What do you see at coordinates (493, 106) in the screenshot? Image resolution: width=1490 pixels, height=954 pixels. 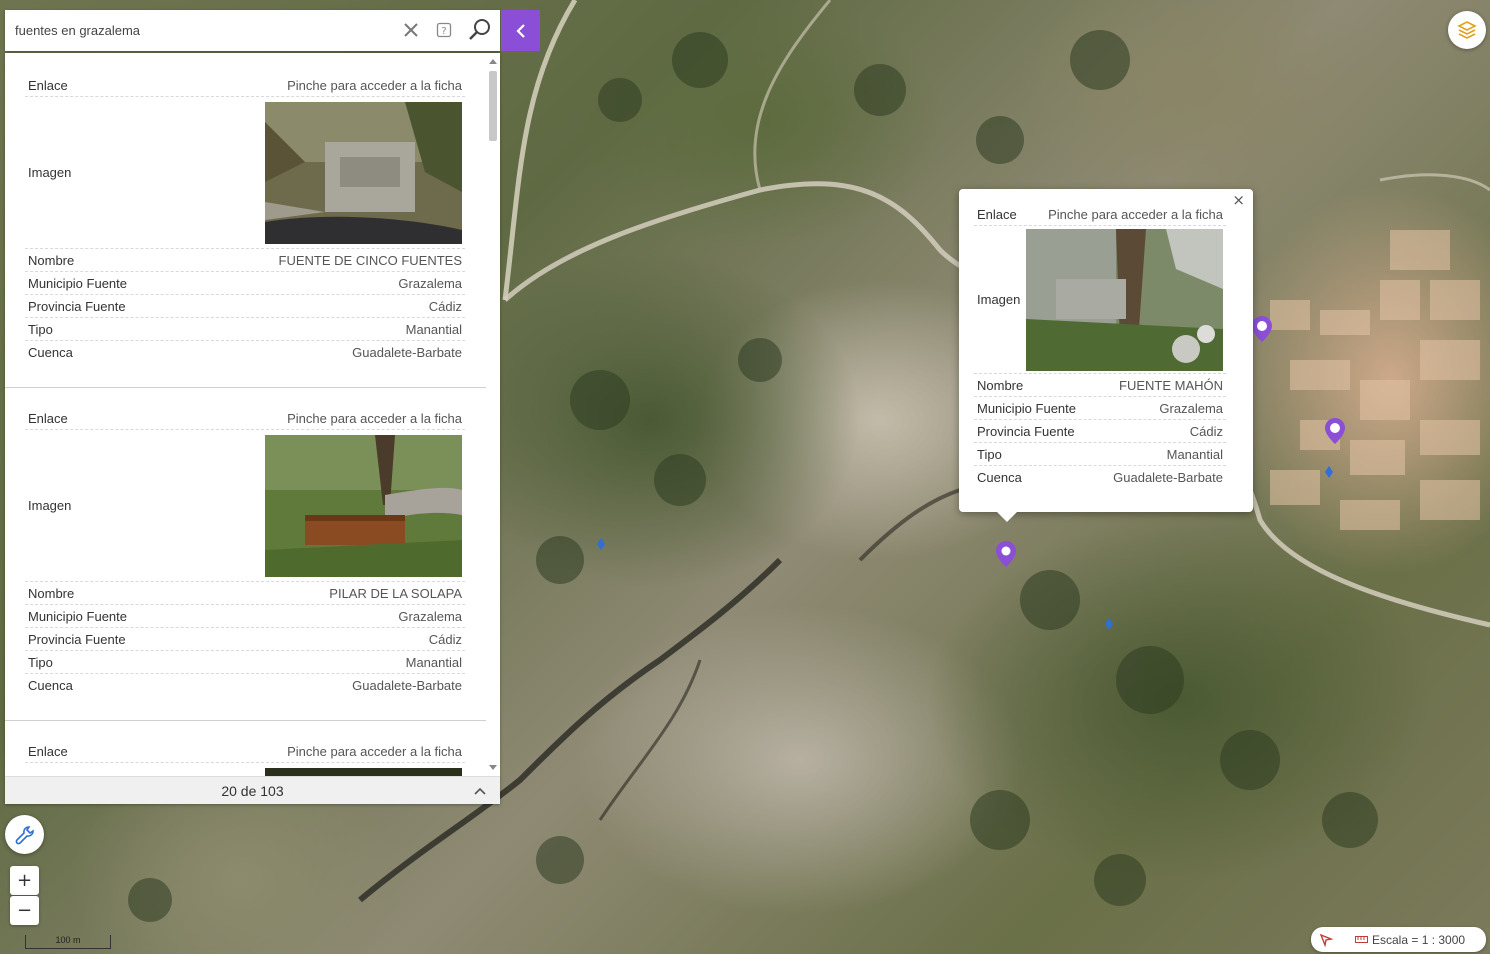 I see `scroll-thumb` at bounding box center [493, 106].